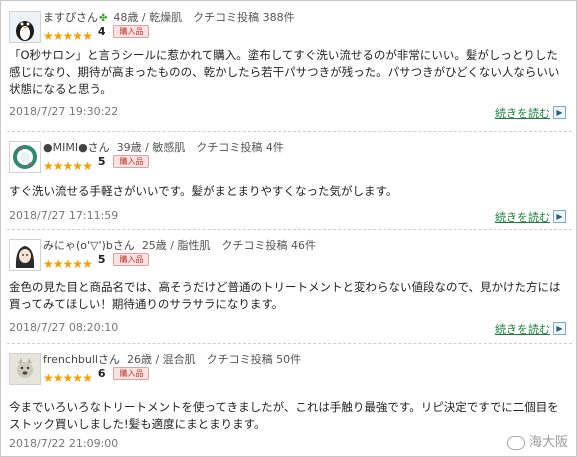  I want to click on star-rating: ★★★★★ 6 購入品, so click(96, 376).